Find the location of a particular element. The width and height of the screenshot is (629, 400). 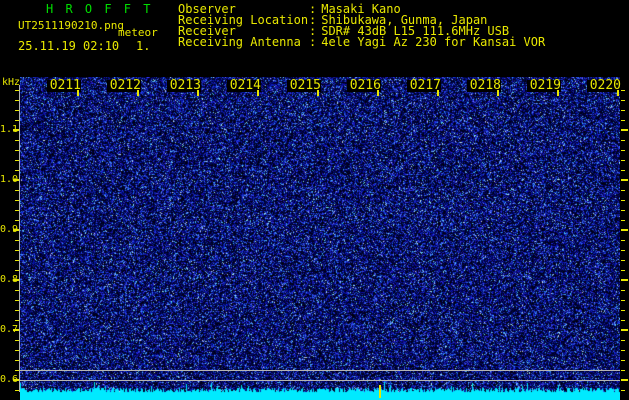

time-tick-label: 0214 is located at coordinates (244, 85).